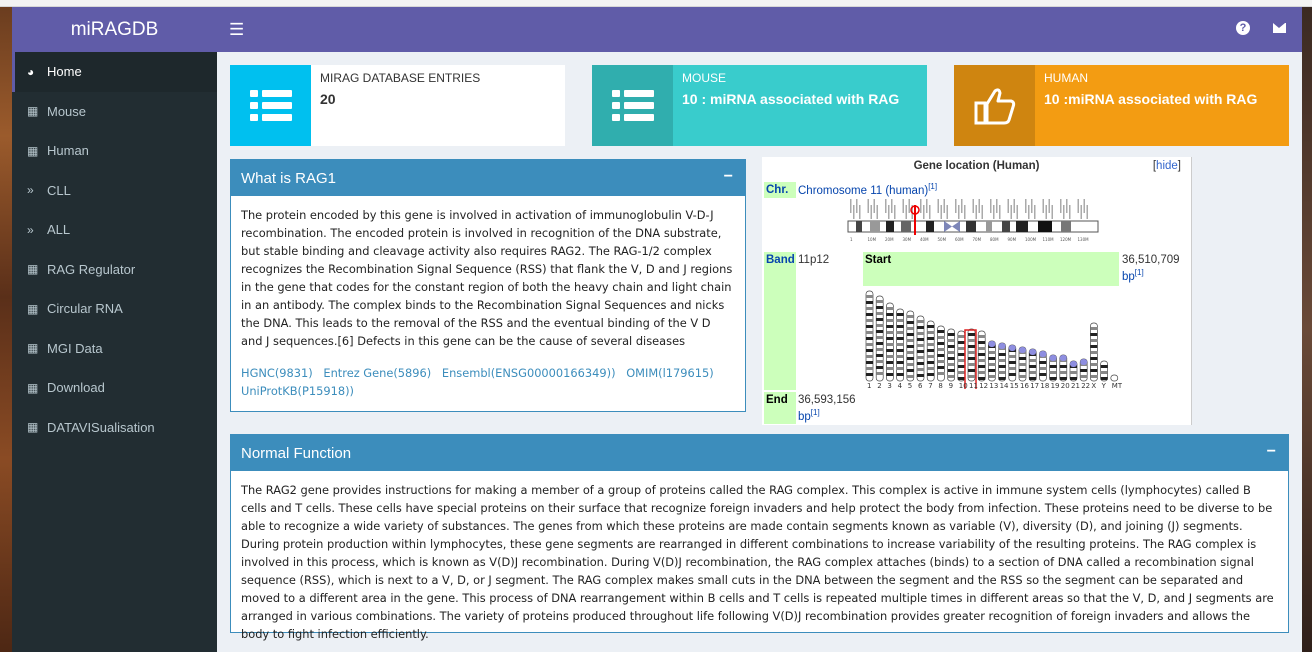  Describe the element at coordinates (236, 30) in the screenshot. I see `hamburger-icon: ☰` at that location.